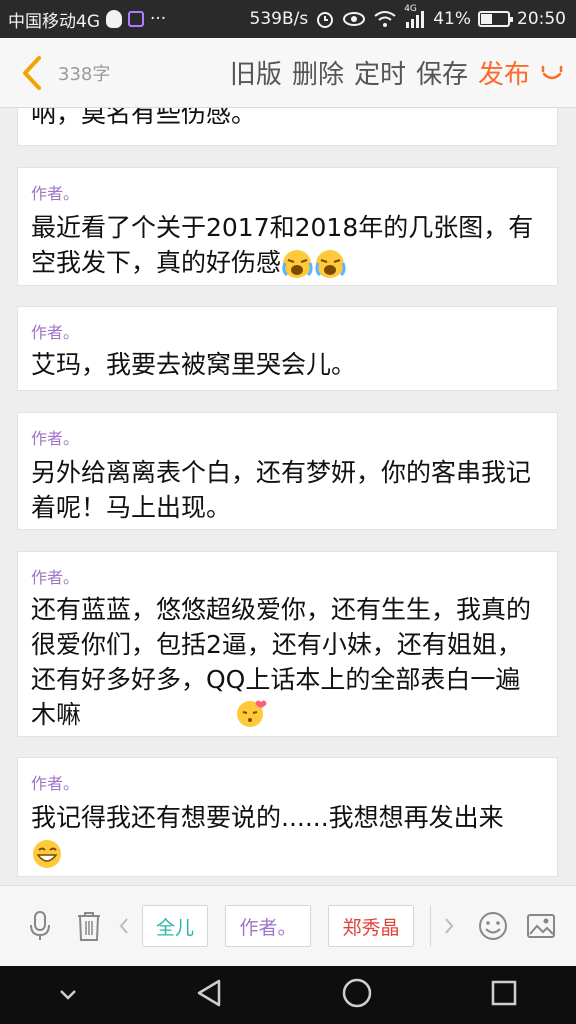  I want to click on battery-percent: 41%, so click(452, 19).